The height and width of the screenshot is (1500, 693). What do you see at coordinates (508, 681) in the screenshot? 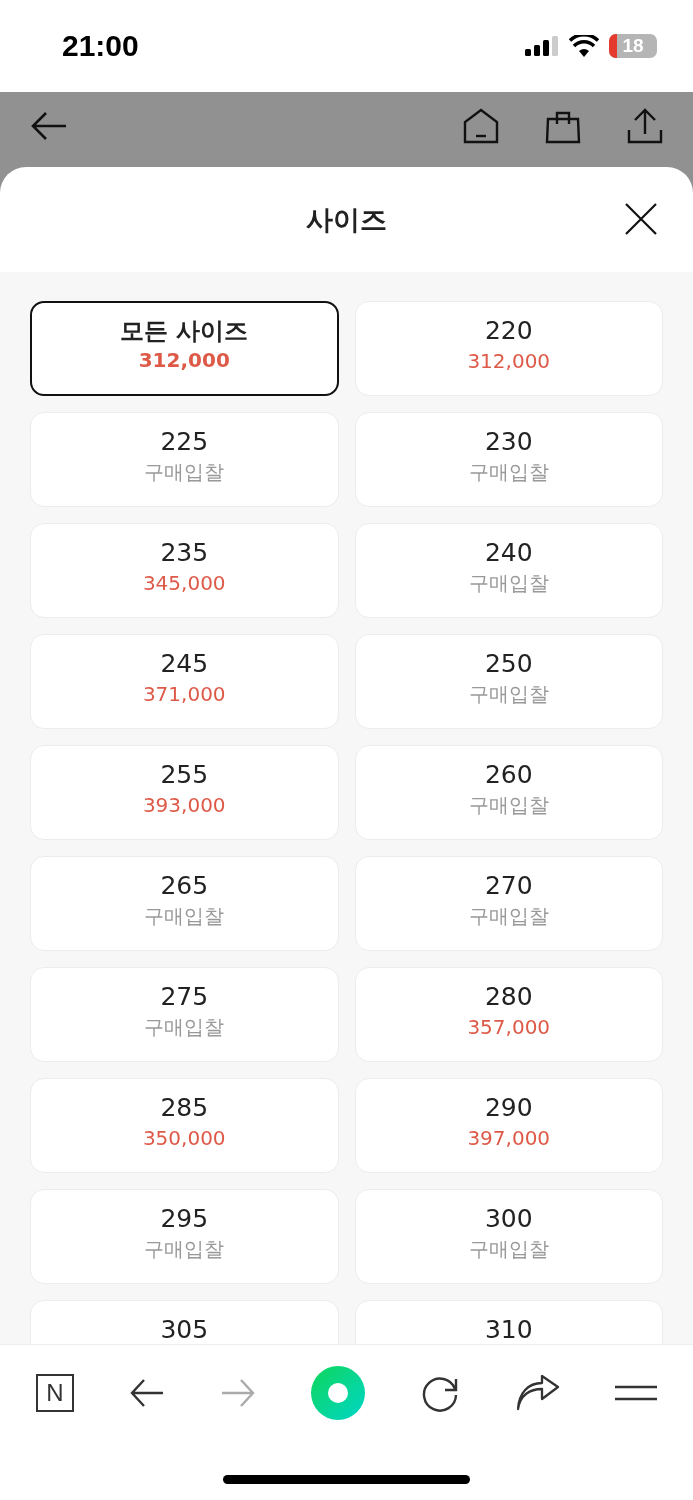
I see `size-option: 250 구매입찰` at bounding box center [508, 681].